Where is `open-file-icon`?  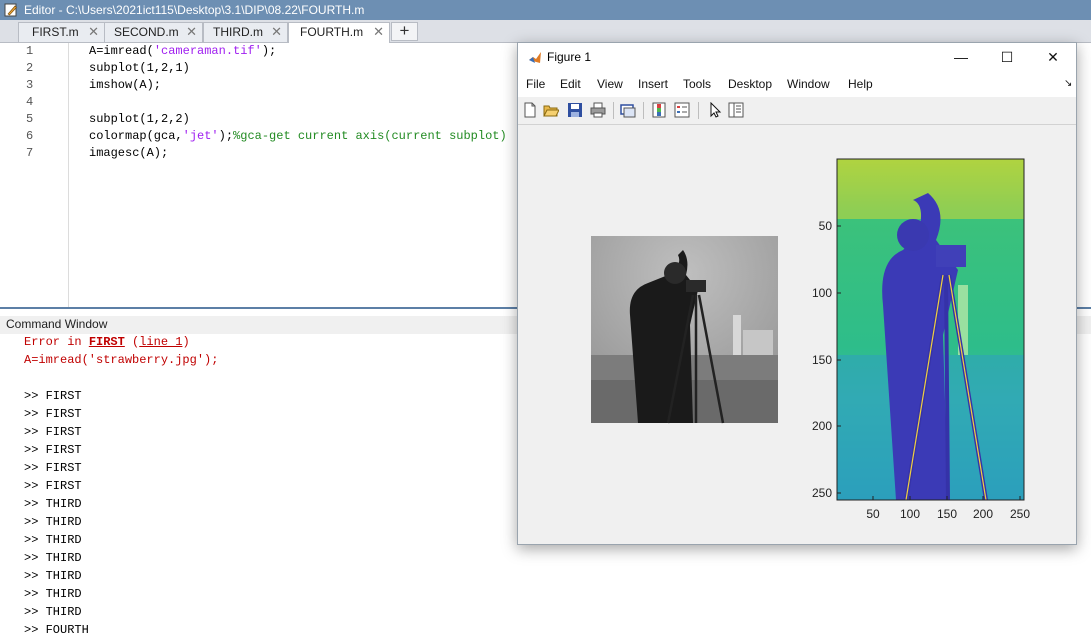
open-file-icon is located at coordinates (551, 110).